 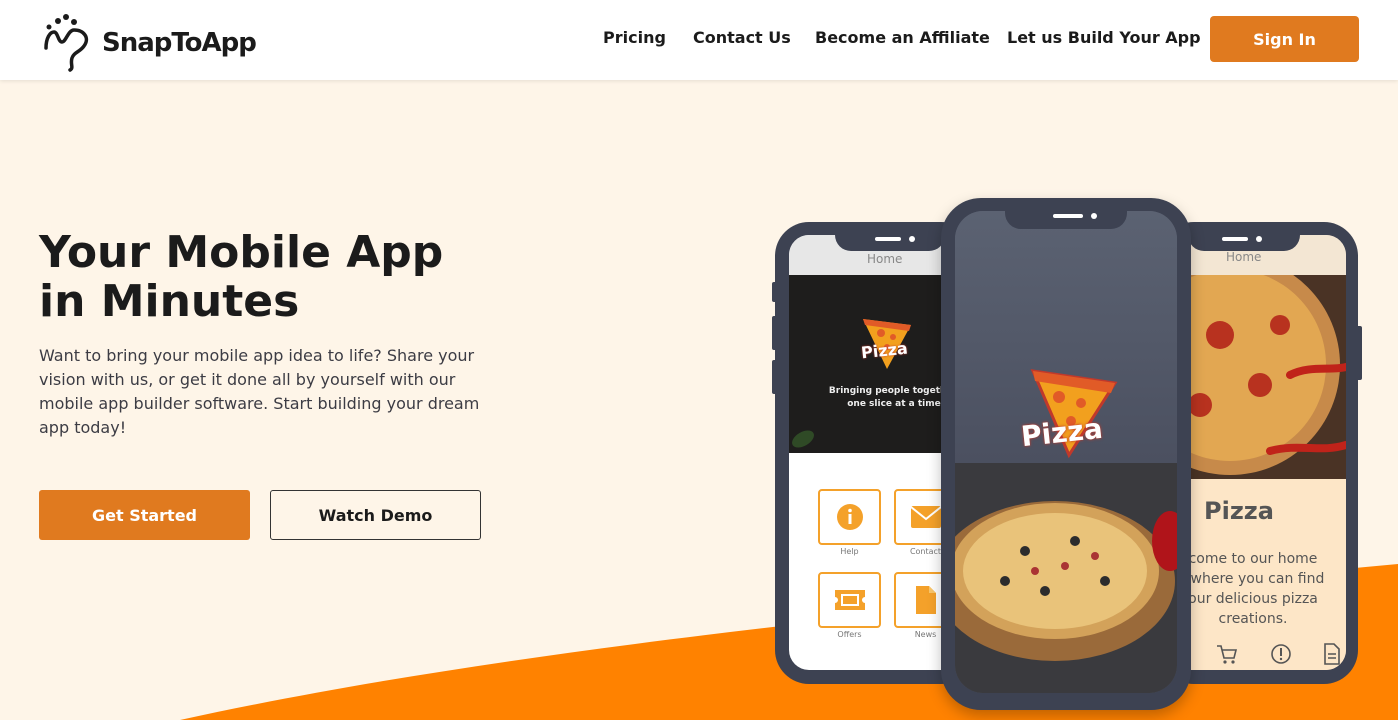 I want to click on ticket-icon, so click(x=849, y=600).